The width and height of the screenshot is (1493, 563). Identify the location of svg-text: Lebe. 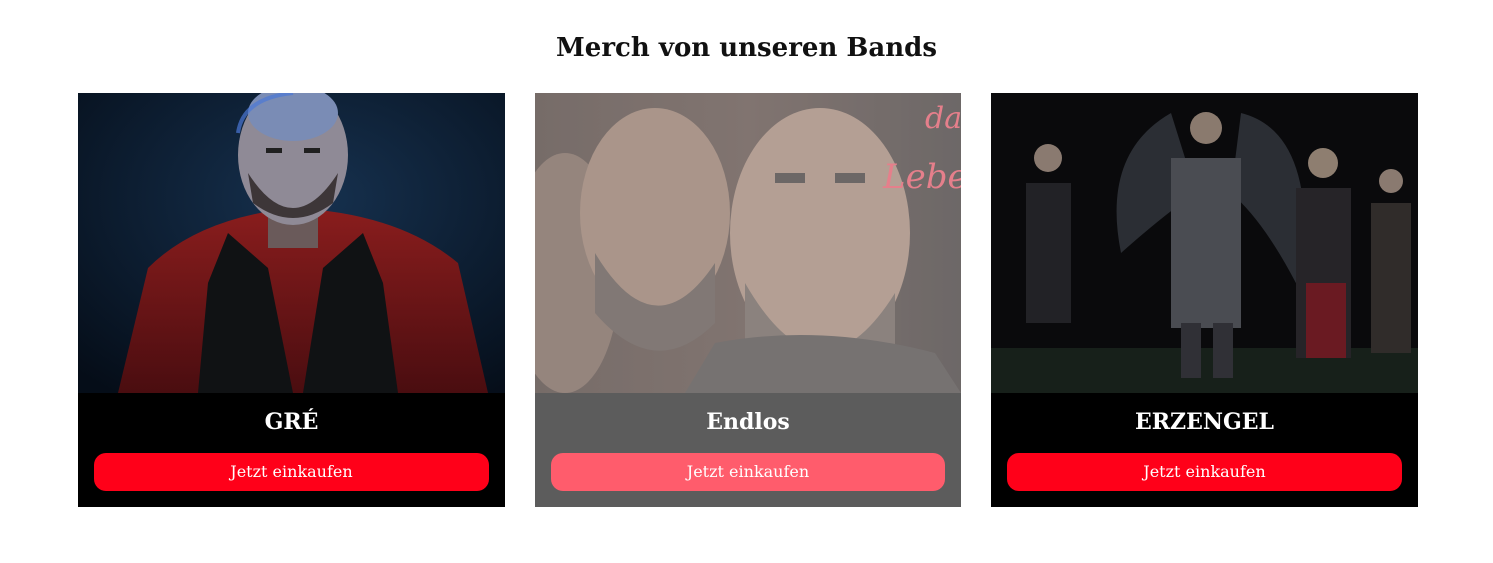
(921, 177).